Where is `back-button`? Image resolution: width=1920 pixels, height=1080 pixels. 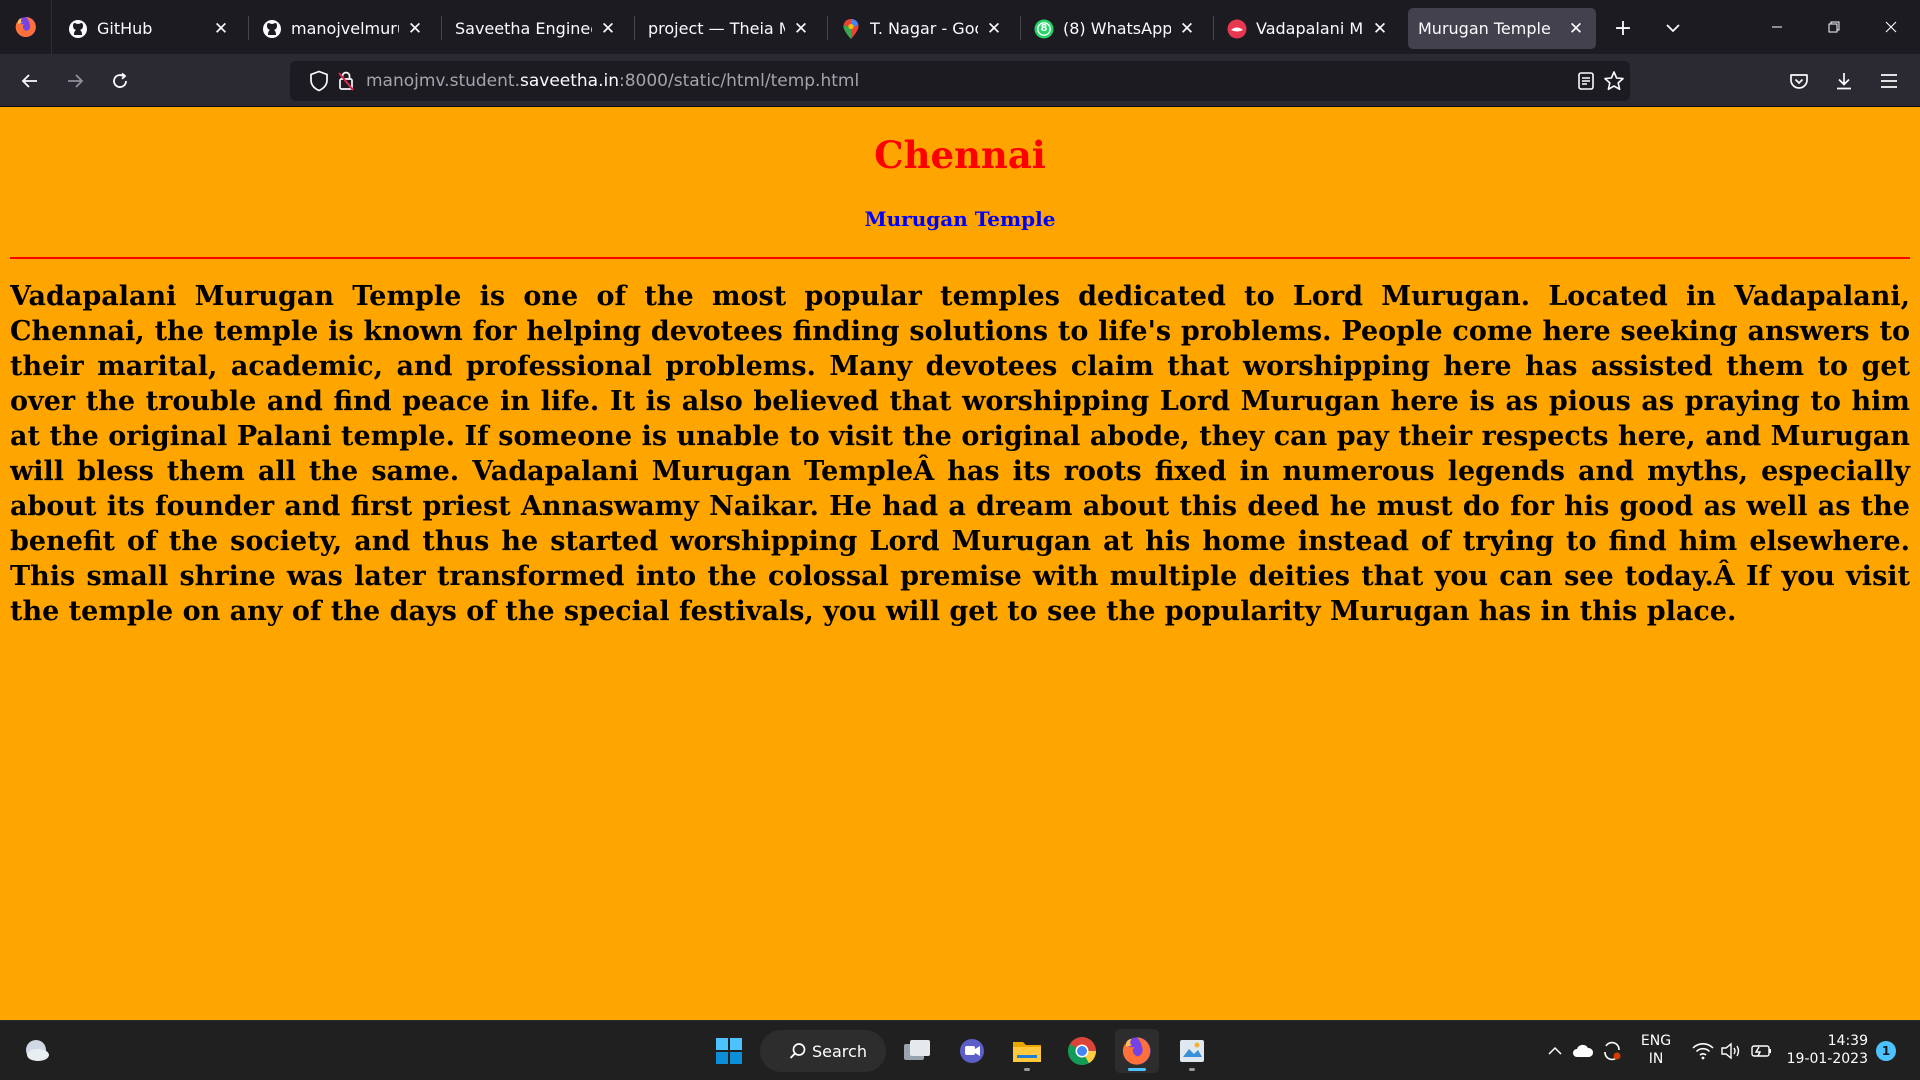 back-button is located at coordinates (30, 81).